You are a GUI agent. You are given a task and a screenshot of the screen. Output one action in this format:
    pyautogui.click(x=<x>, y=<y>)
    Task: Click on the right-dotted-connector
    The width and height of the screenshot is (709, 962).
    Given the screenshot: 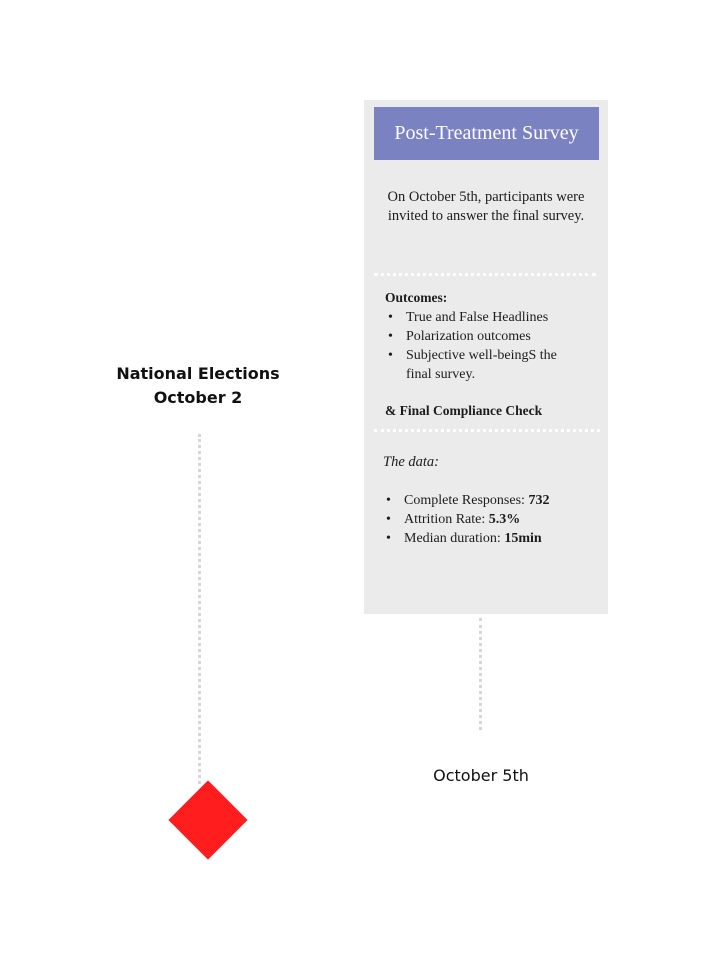 What is the action you would take?
    pyautogui.click(x=480, y=674)
    